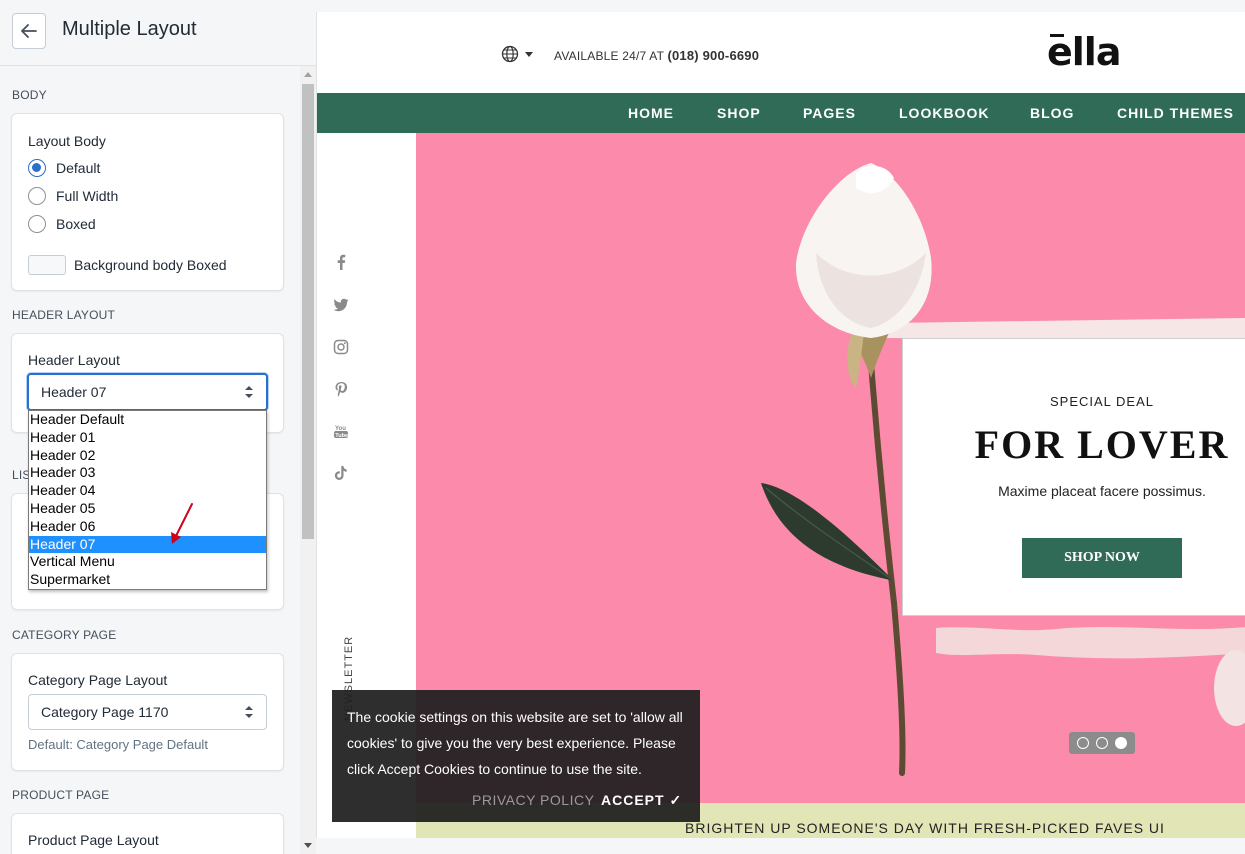 This screenshot has width=1245, height=854. I want to click on section-title-body: BODY, so click(29, 95).